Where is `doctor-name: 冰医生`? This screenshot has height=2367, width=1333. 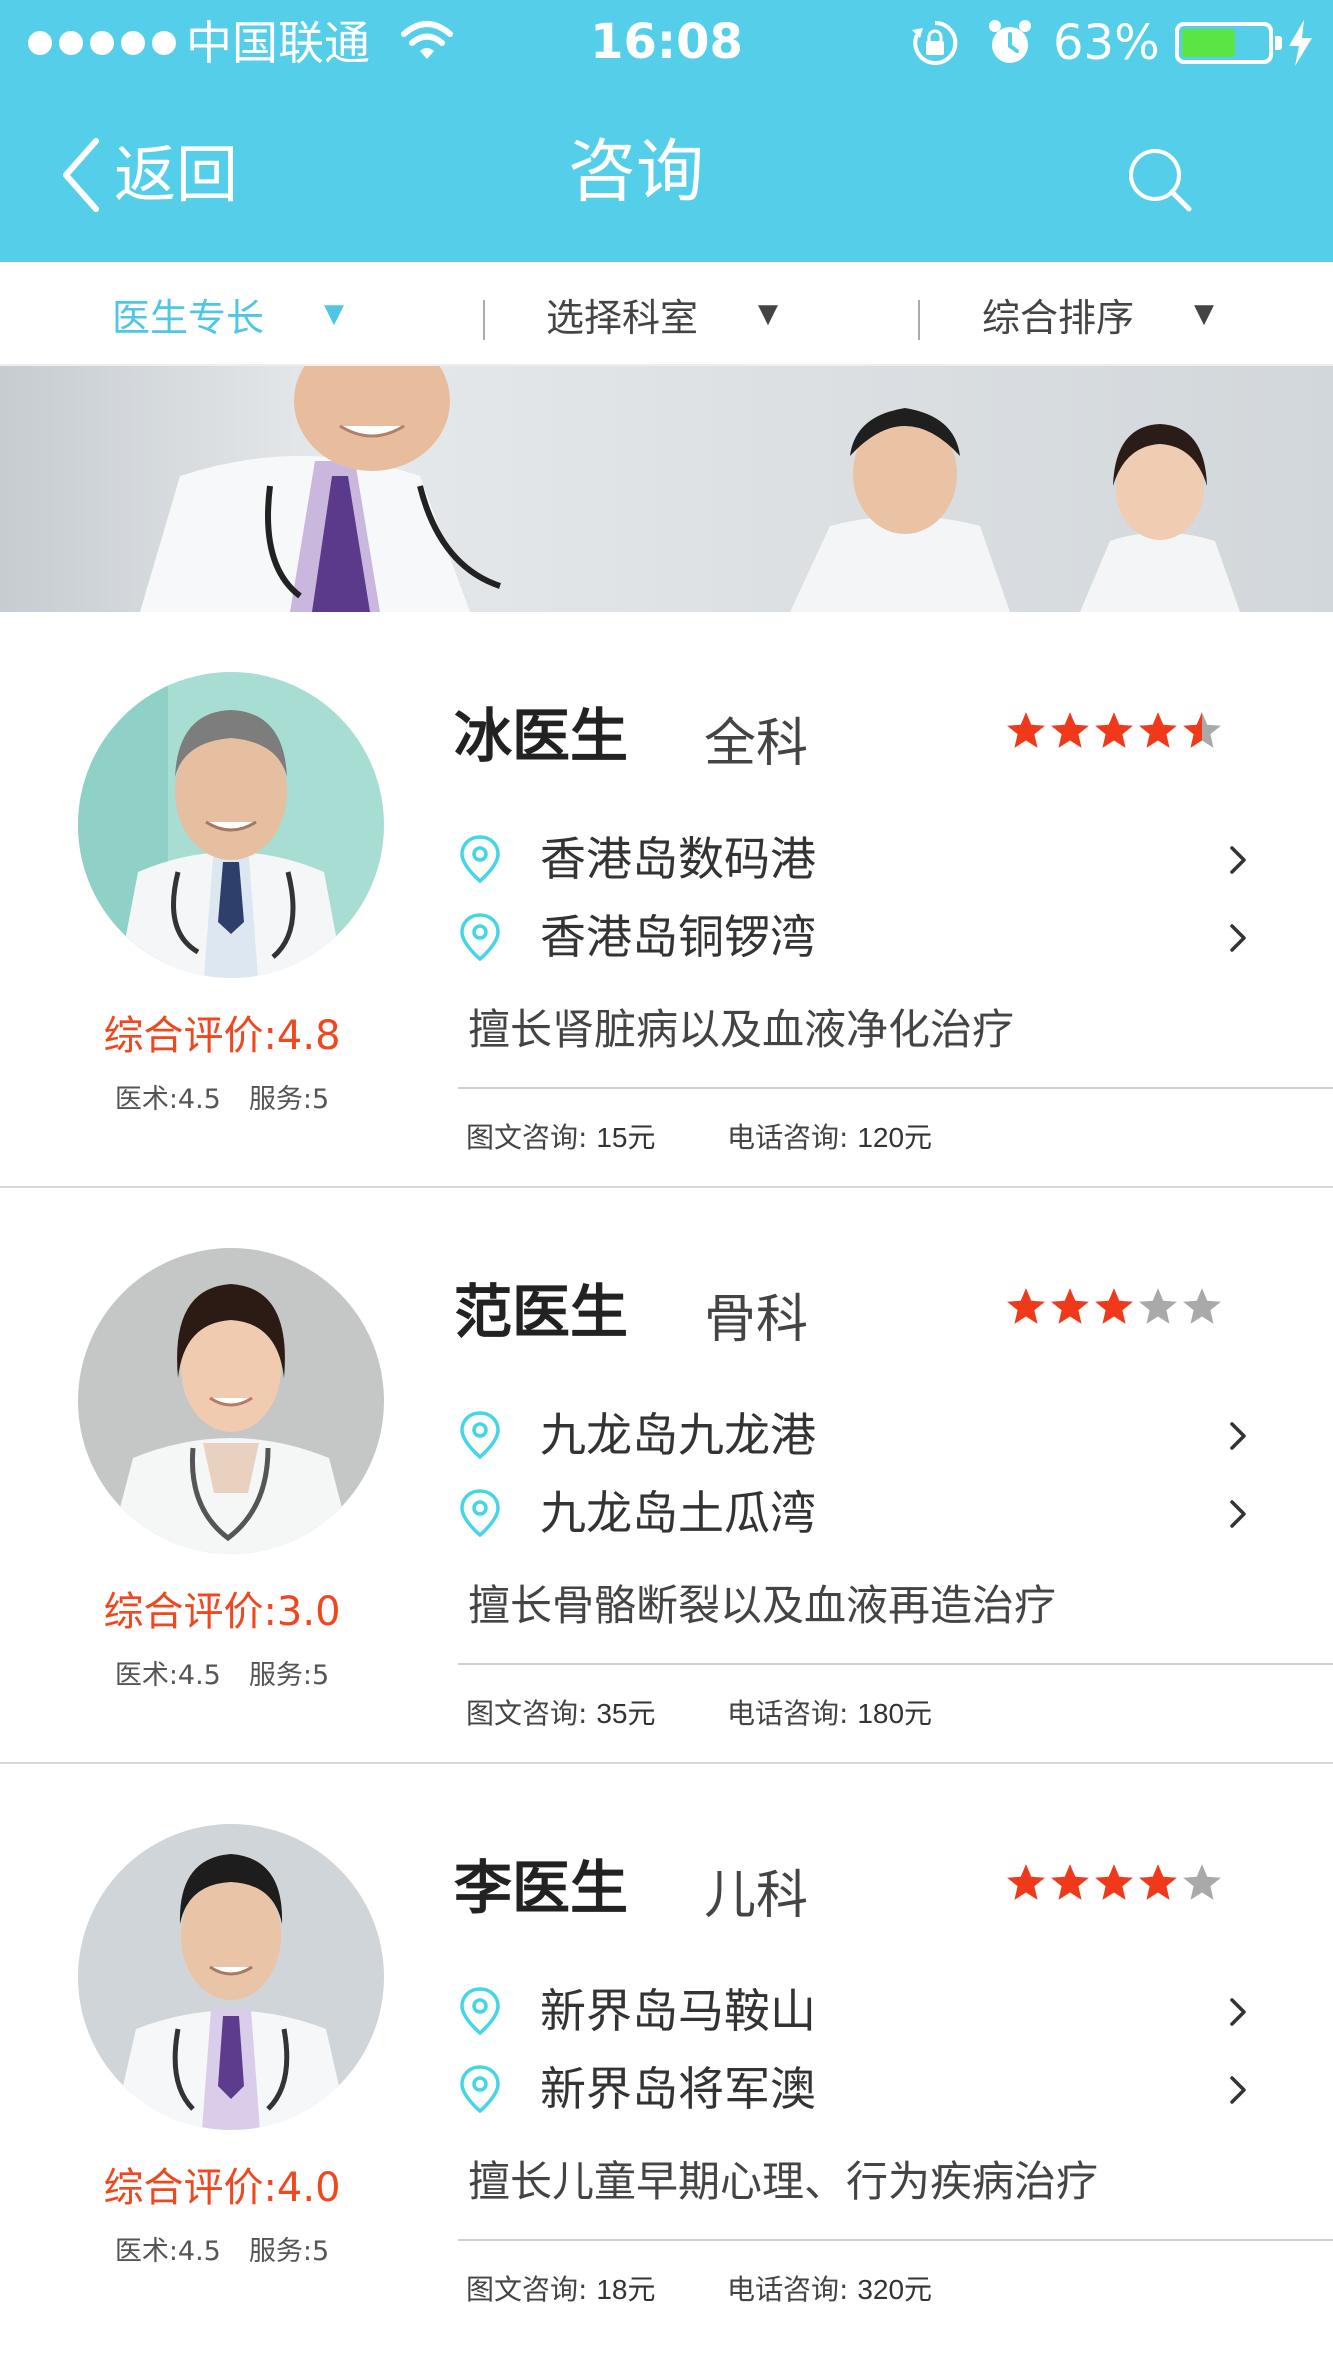 doctor-name: 冰医生 is located at coordinates (541, 736).